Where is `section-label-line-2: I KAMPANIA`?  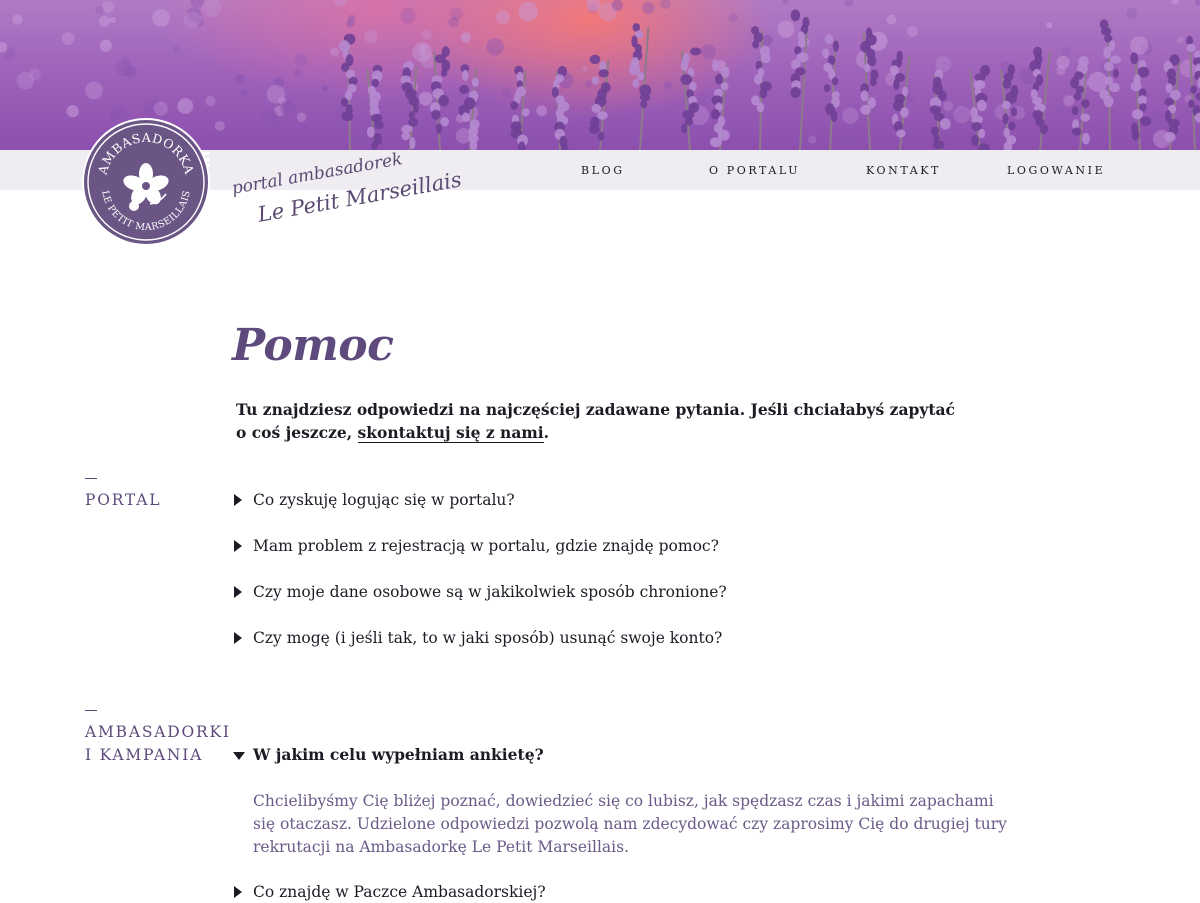 section-label-line-2: I KAMPANIA is located at coordinates (158, 755).